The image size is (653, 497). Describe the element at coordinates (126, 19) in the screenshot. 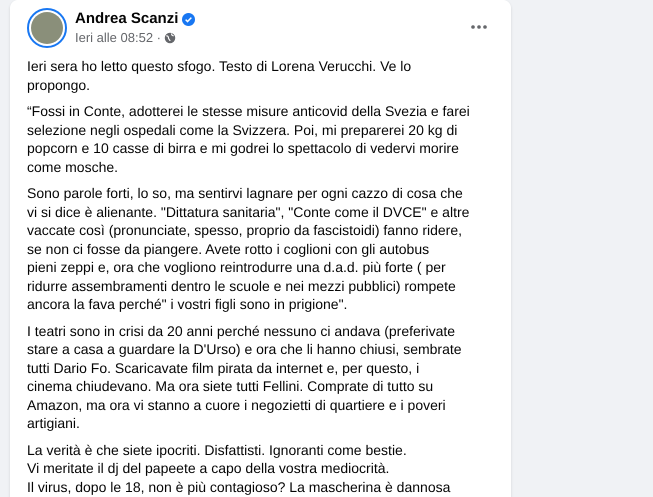

I see `author-name: Andrea Scanzi` at that location.